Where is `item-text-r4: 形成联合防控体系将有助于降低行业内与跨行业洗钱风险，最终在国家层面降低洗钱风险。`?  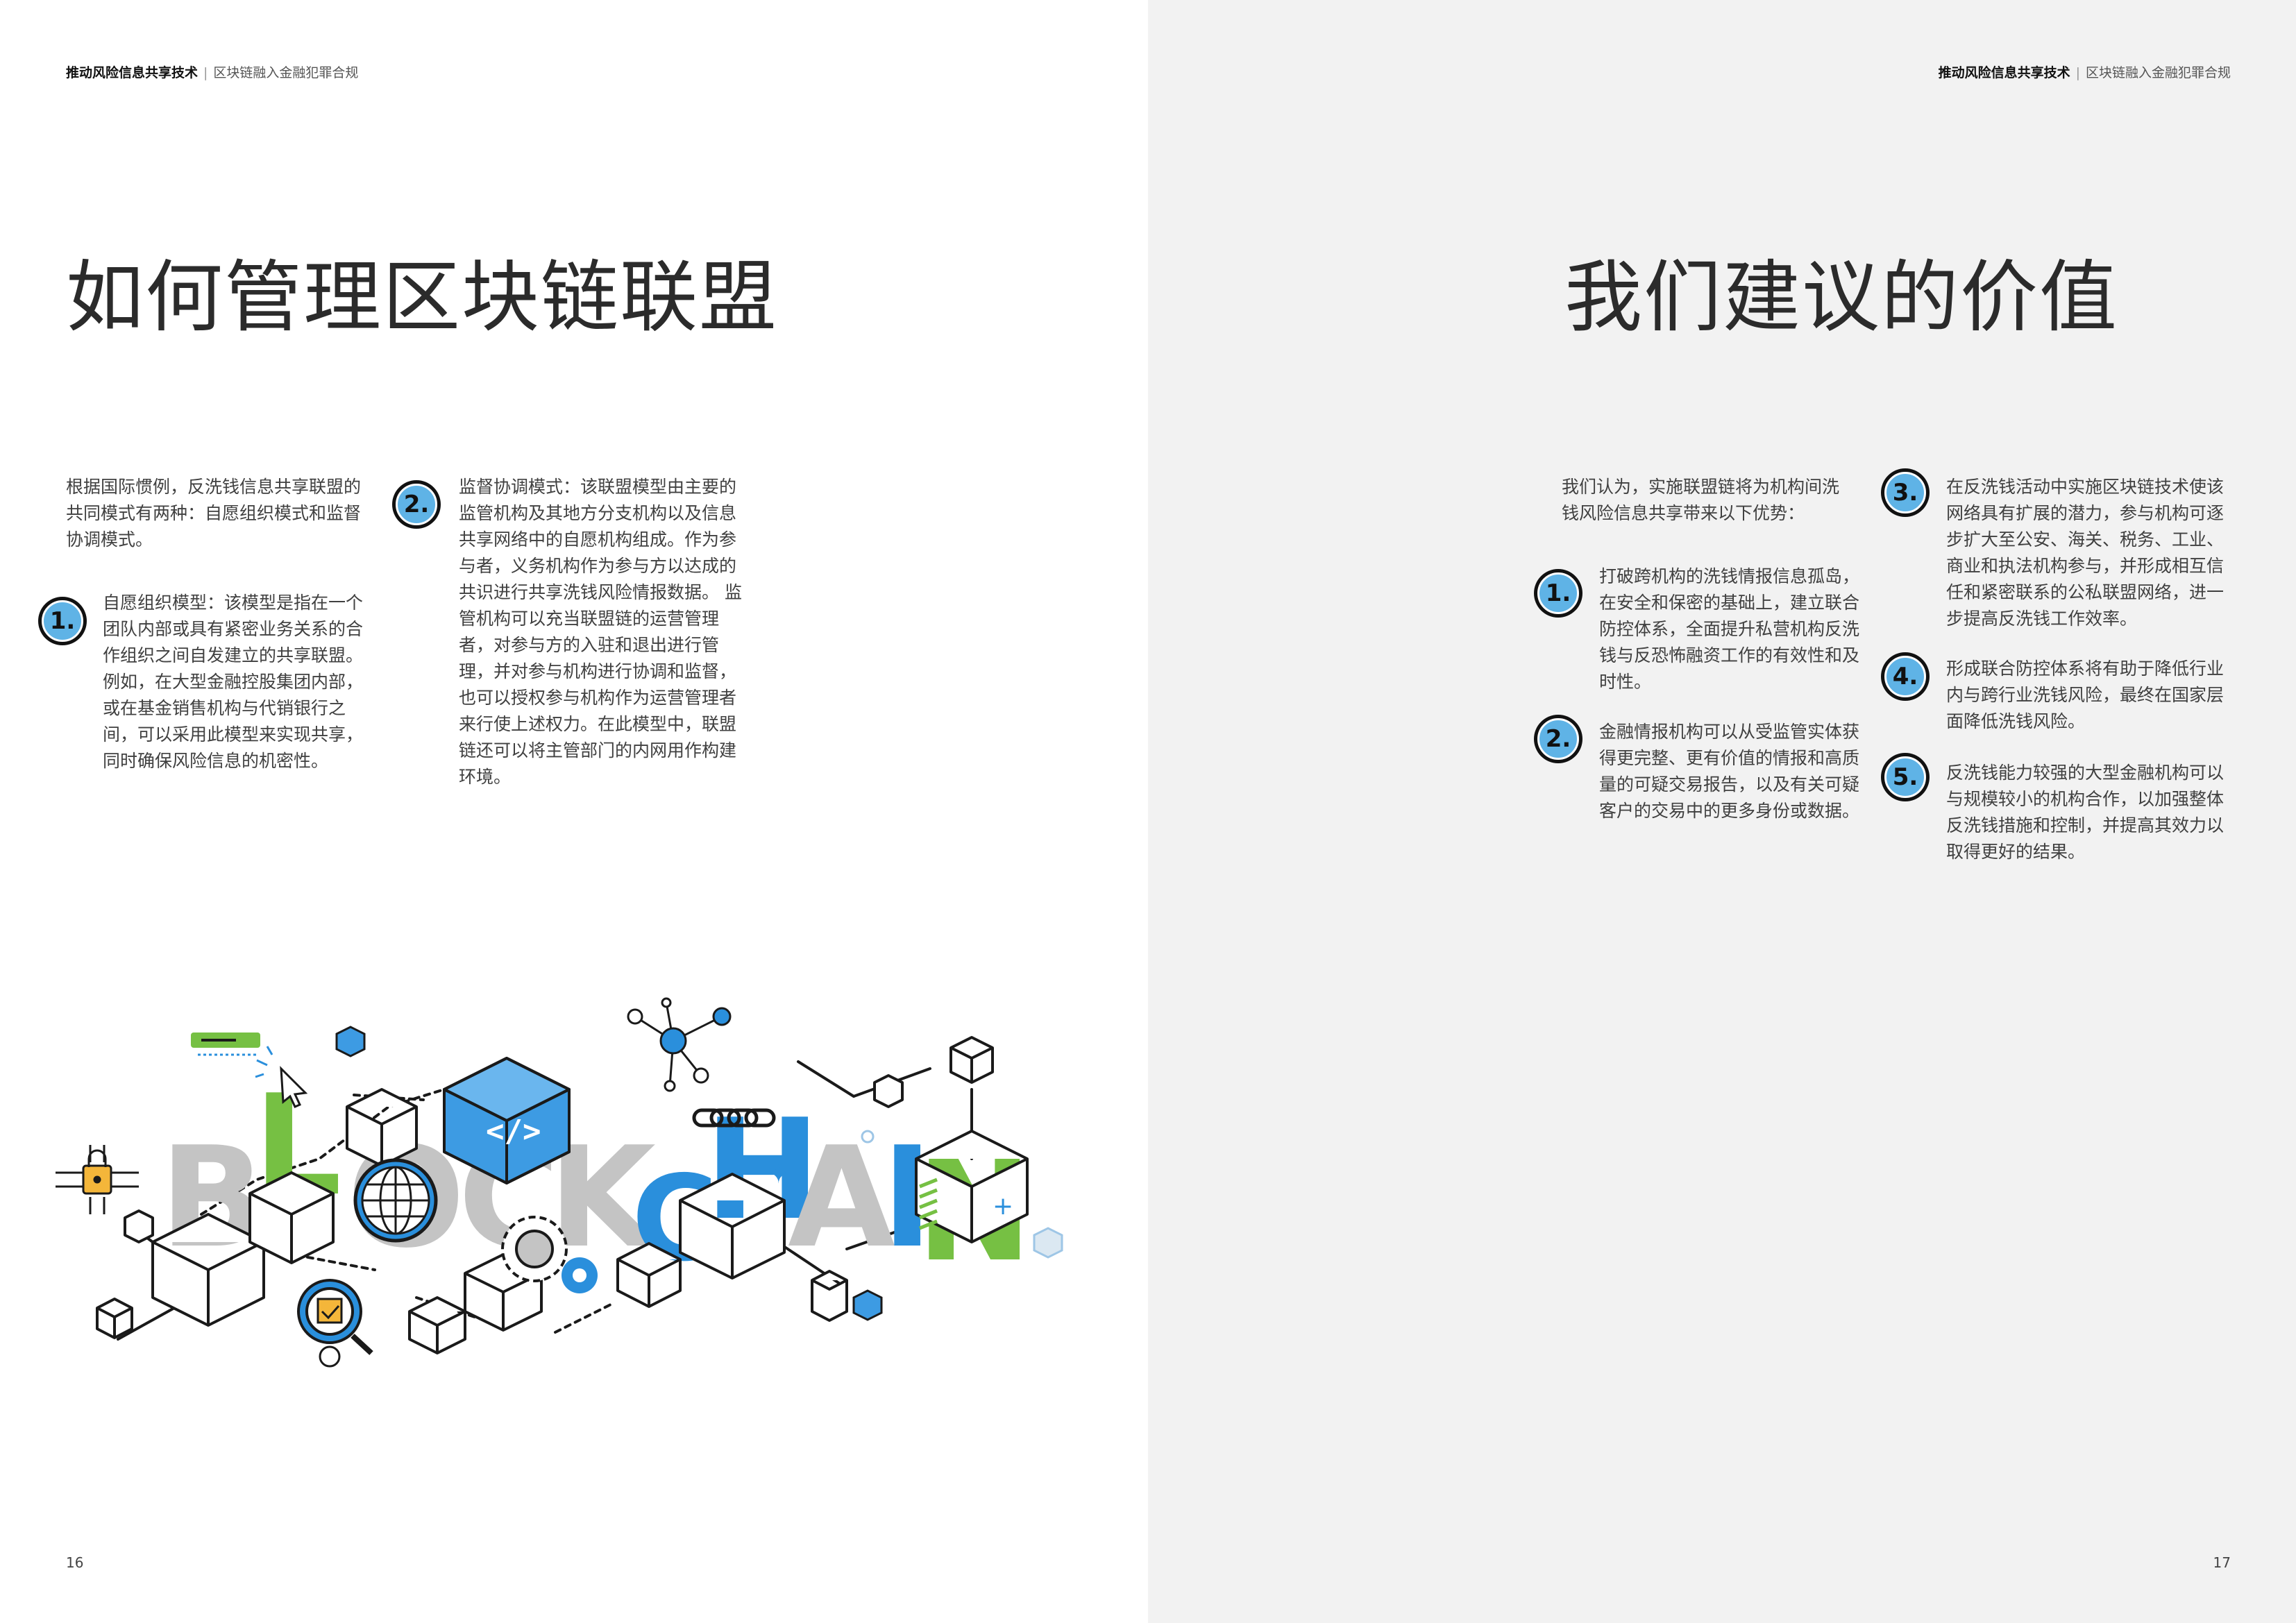 item-text-r4: 形成联合防控体系将有助于降低行业内与跨行业洗钱风险，最终在国家层面降低洗钱风险。 is located at coordinates (2086, 694).